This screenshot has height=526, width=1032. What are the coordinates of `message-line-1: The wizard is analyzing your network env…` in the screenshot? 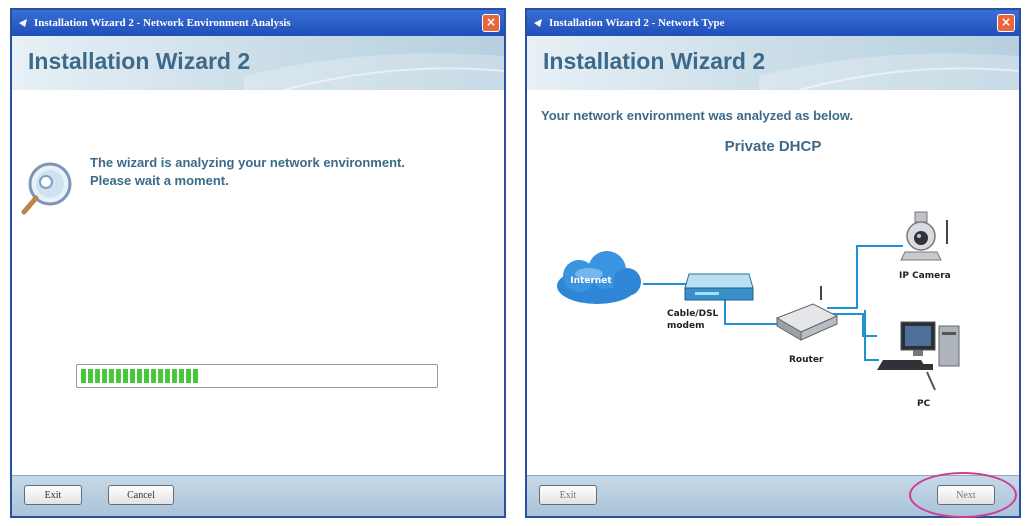 It's located at (247, 162).